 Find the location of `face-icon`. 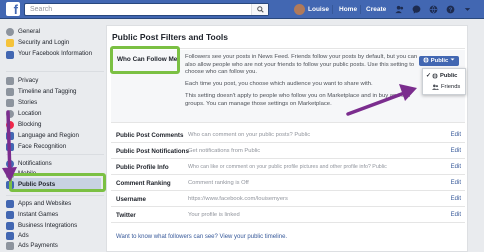

face-icon is located at coordinates (10, 146).